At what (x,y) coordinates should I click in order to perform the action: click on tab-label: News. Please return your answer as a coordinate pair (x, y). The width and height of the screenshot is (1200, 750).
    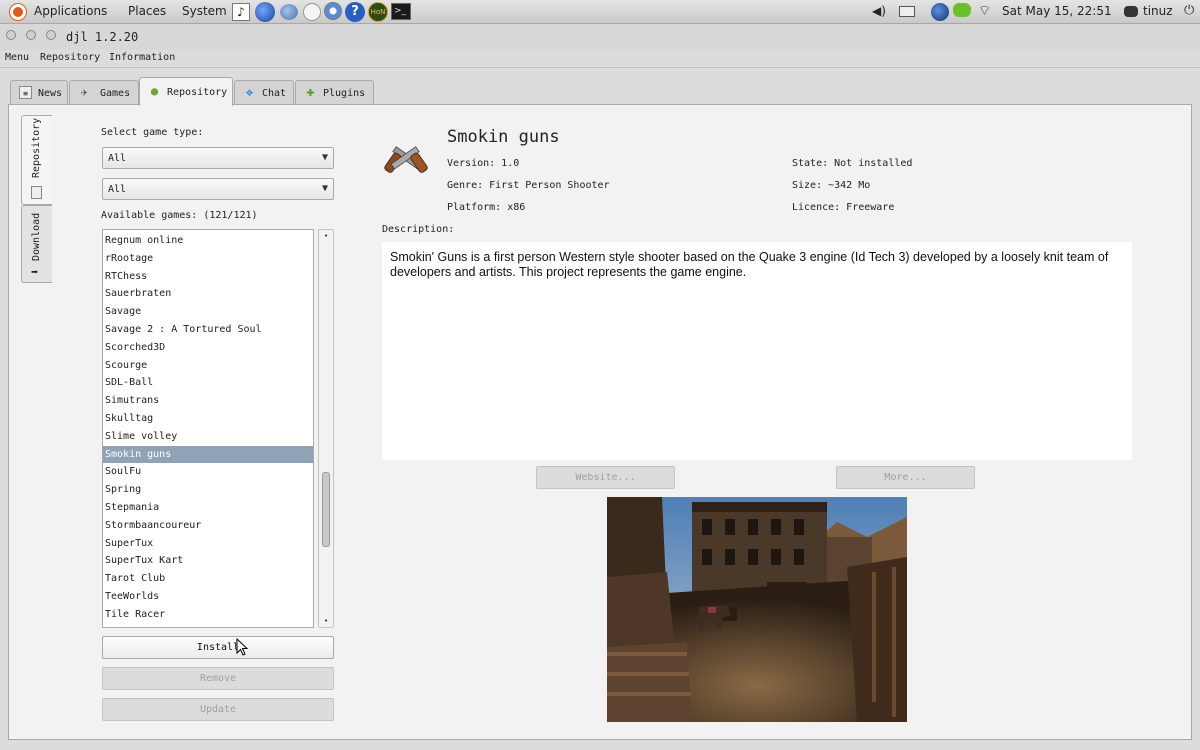
    Looking at the image, I should click on (50, 93).